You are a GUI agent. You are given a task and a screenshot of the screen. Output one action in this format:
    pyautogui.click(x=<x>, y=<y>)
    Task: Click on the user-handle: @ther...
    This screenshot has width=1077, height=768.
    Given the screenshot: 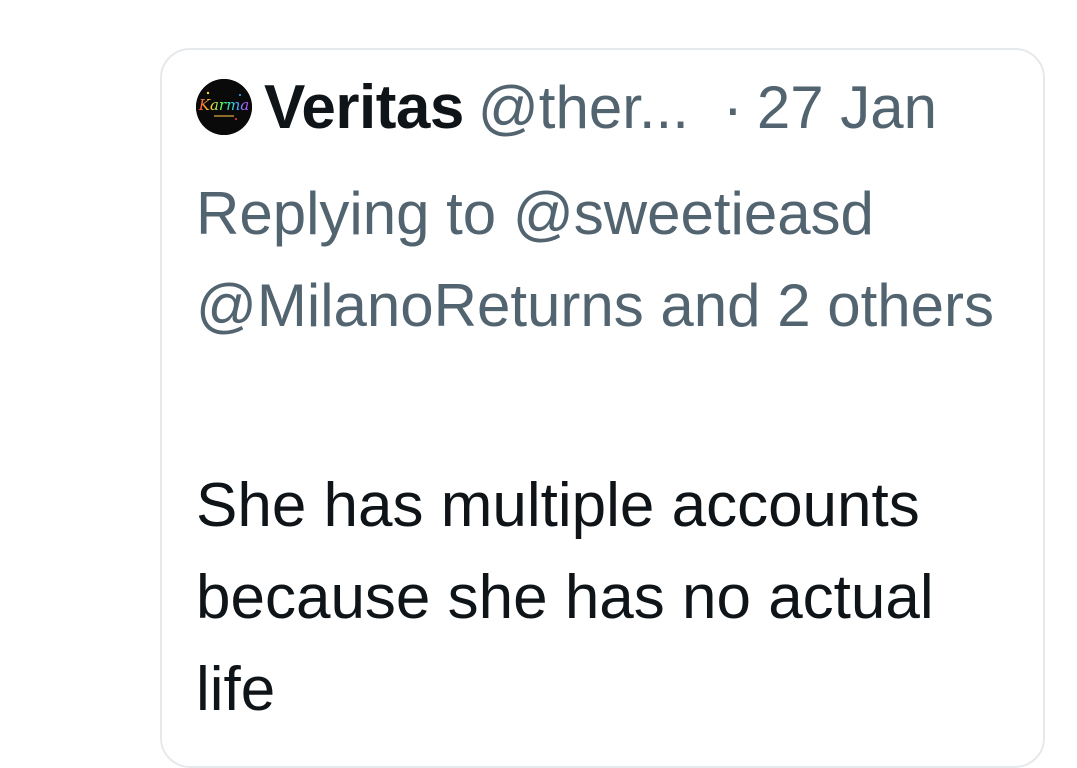 What is the action you would take?
    pyautogui.click(x=583, y=107)
    